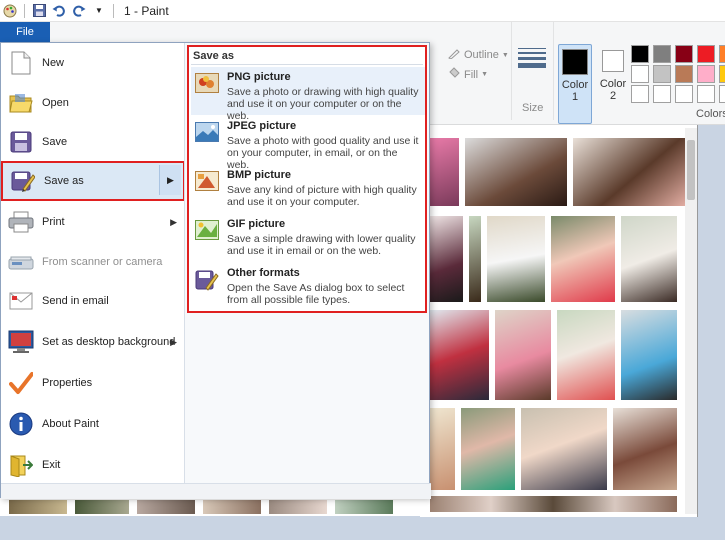  What do you see at coordinates (21, 465) in the screenshot?
I see `exit-icon` at bounding box center [21, 465].